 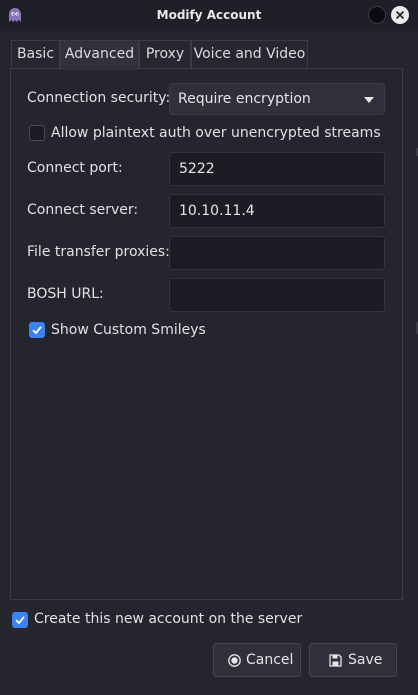 I want to click on connect-server-input: 10.10.11.4, so click(x=277, y=211).